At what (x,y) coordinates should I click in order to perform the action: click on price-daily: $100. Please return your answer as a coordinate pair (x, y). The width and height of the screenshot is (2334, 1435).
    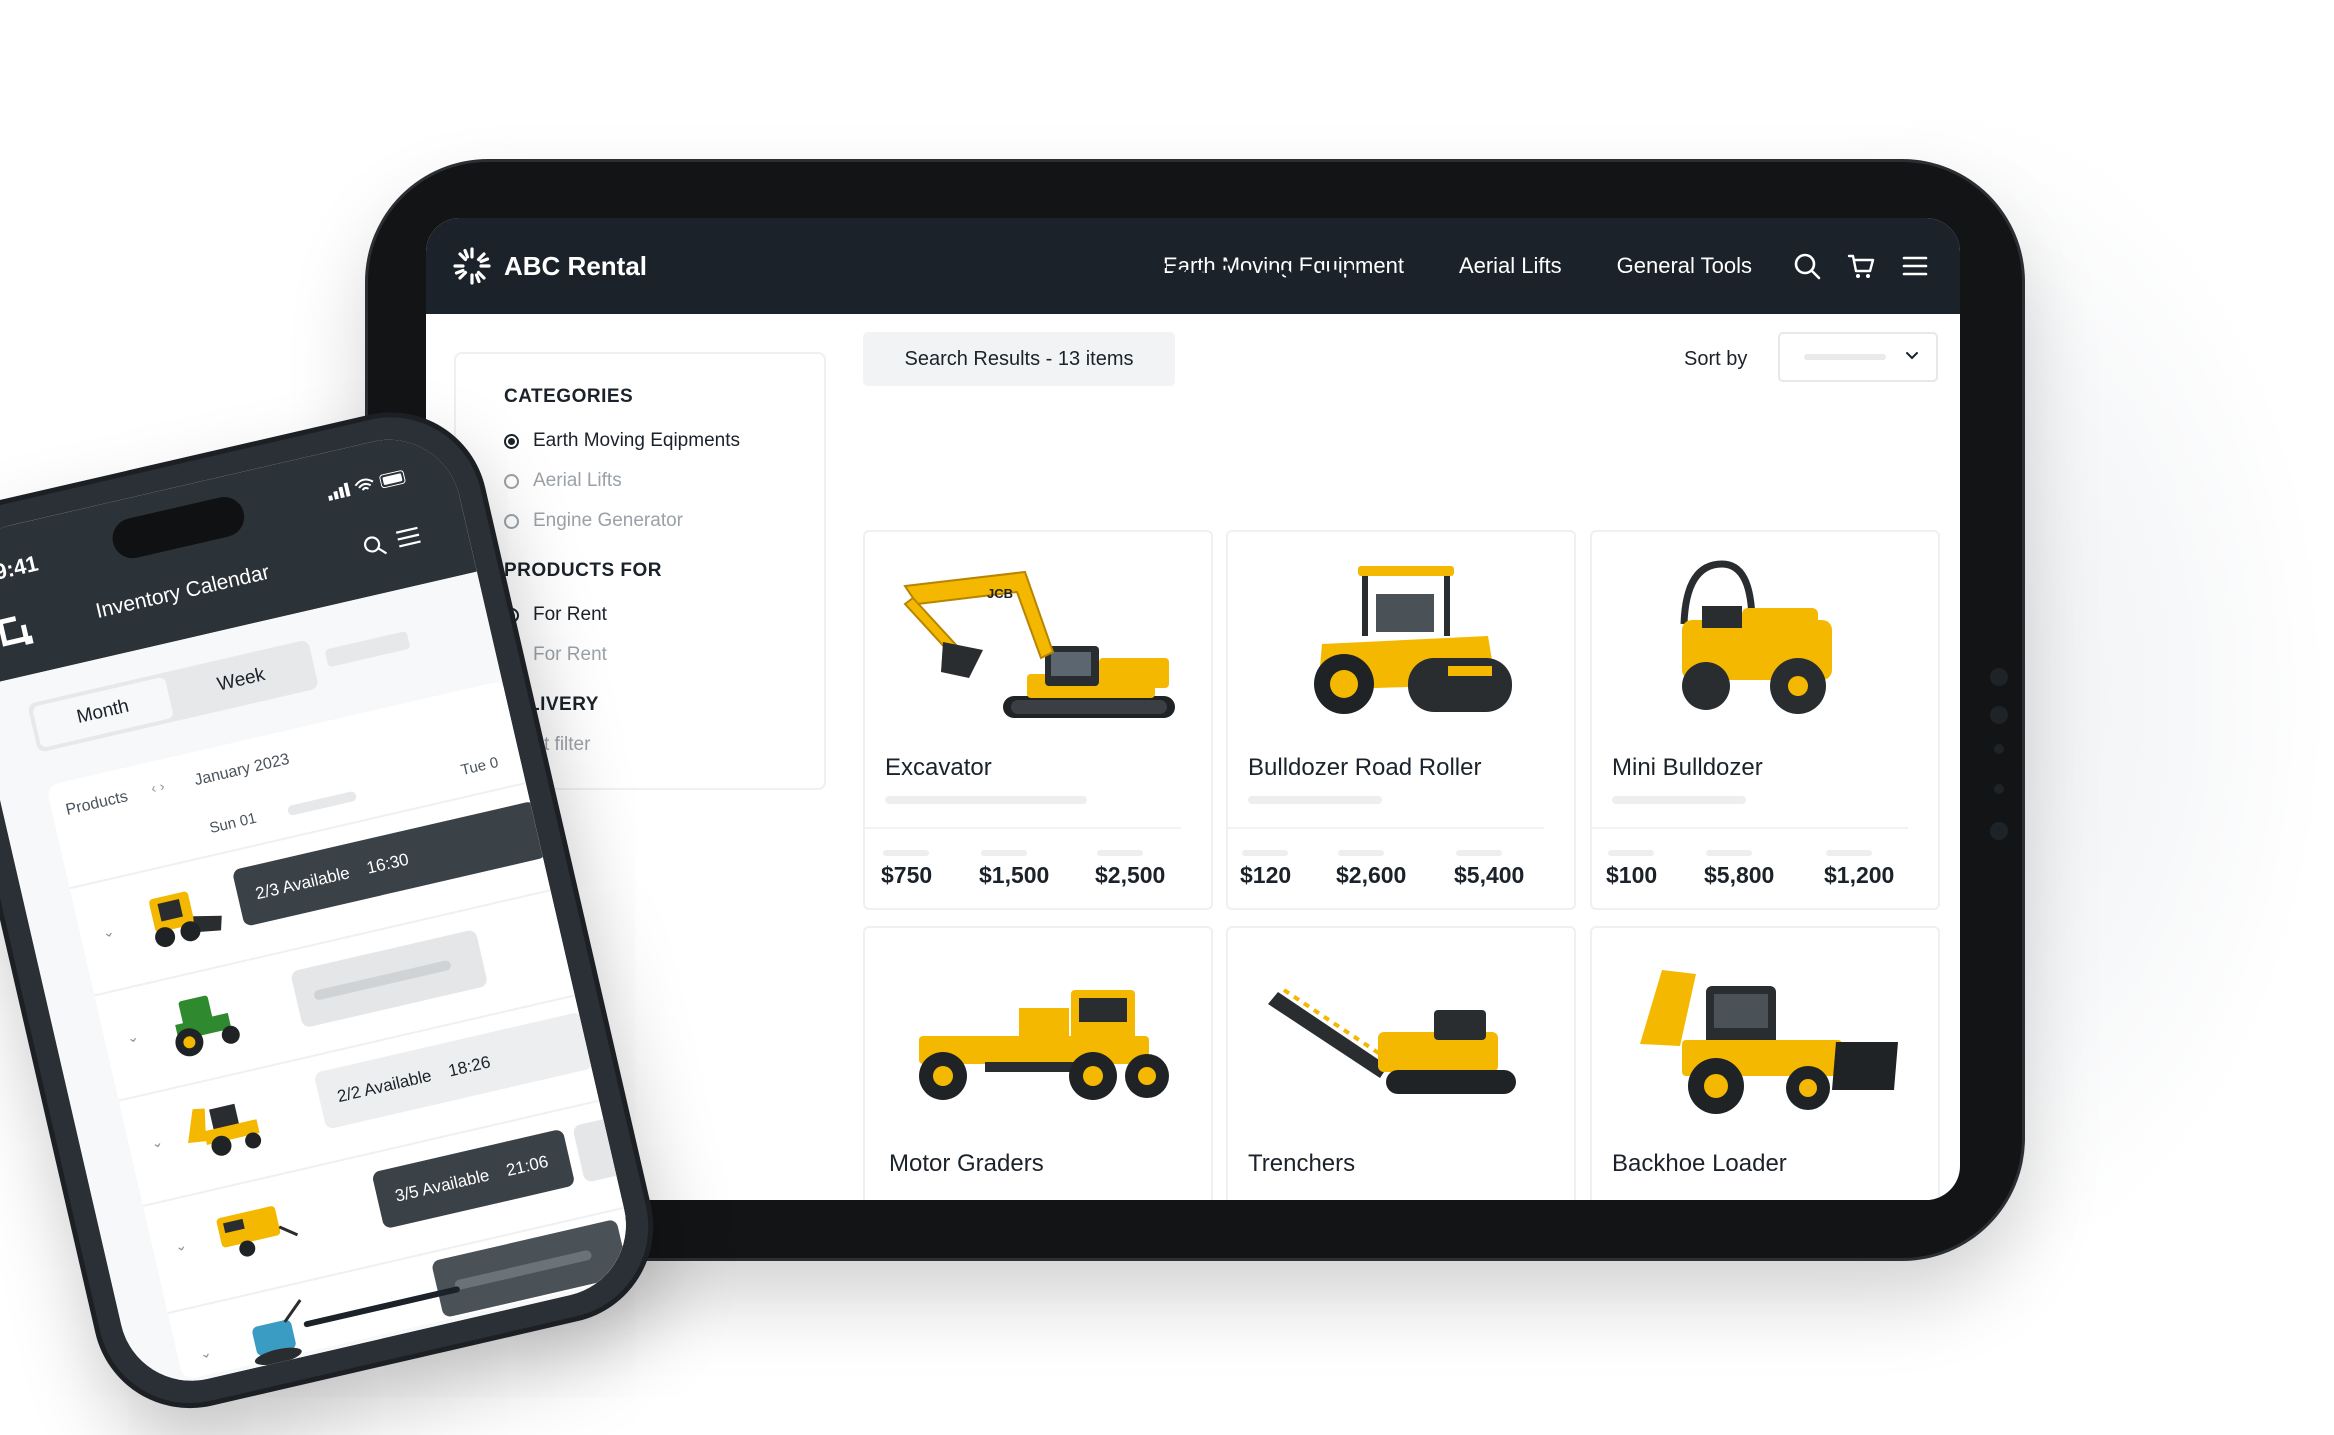
    Looking at the image, I should click on (1632, 875).